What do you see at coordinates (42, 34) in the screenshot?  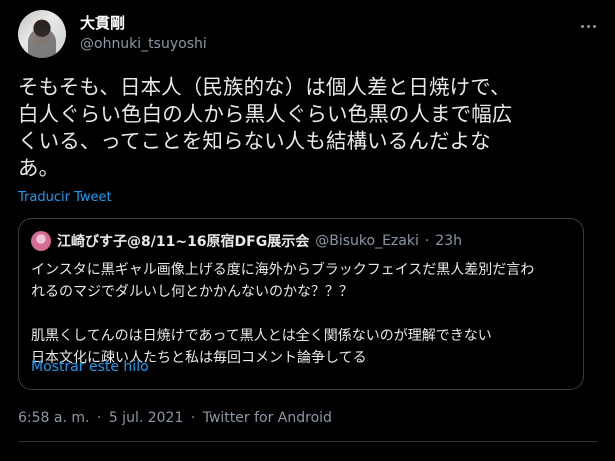 I see `author-avatar` at bounding box center [42, 34].